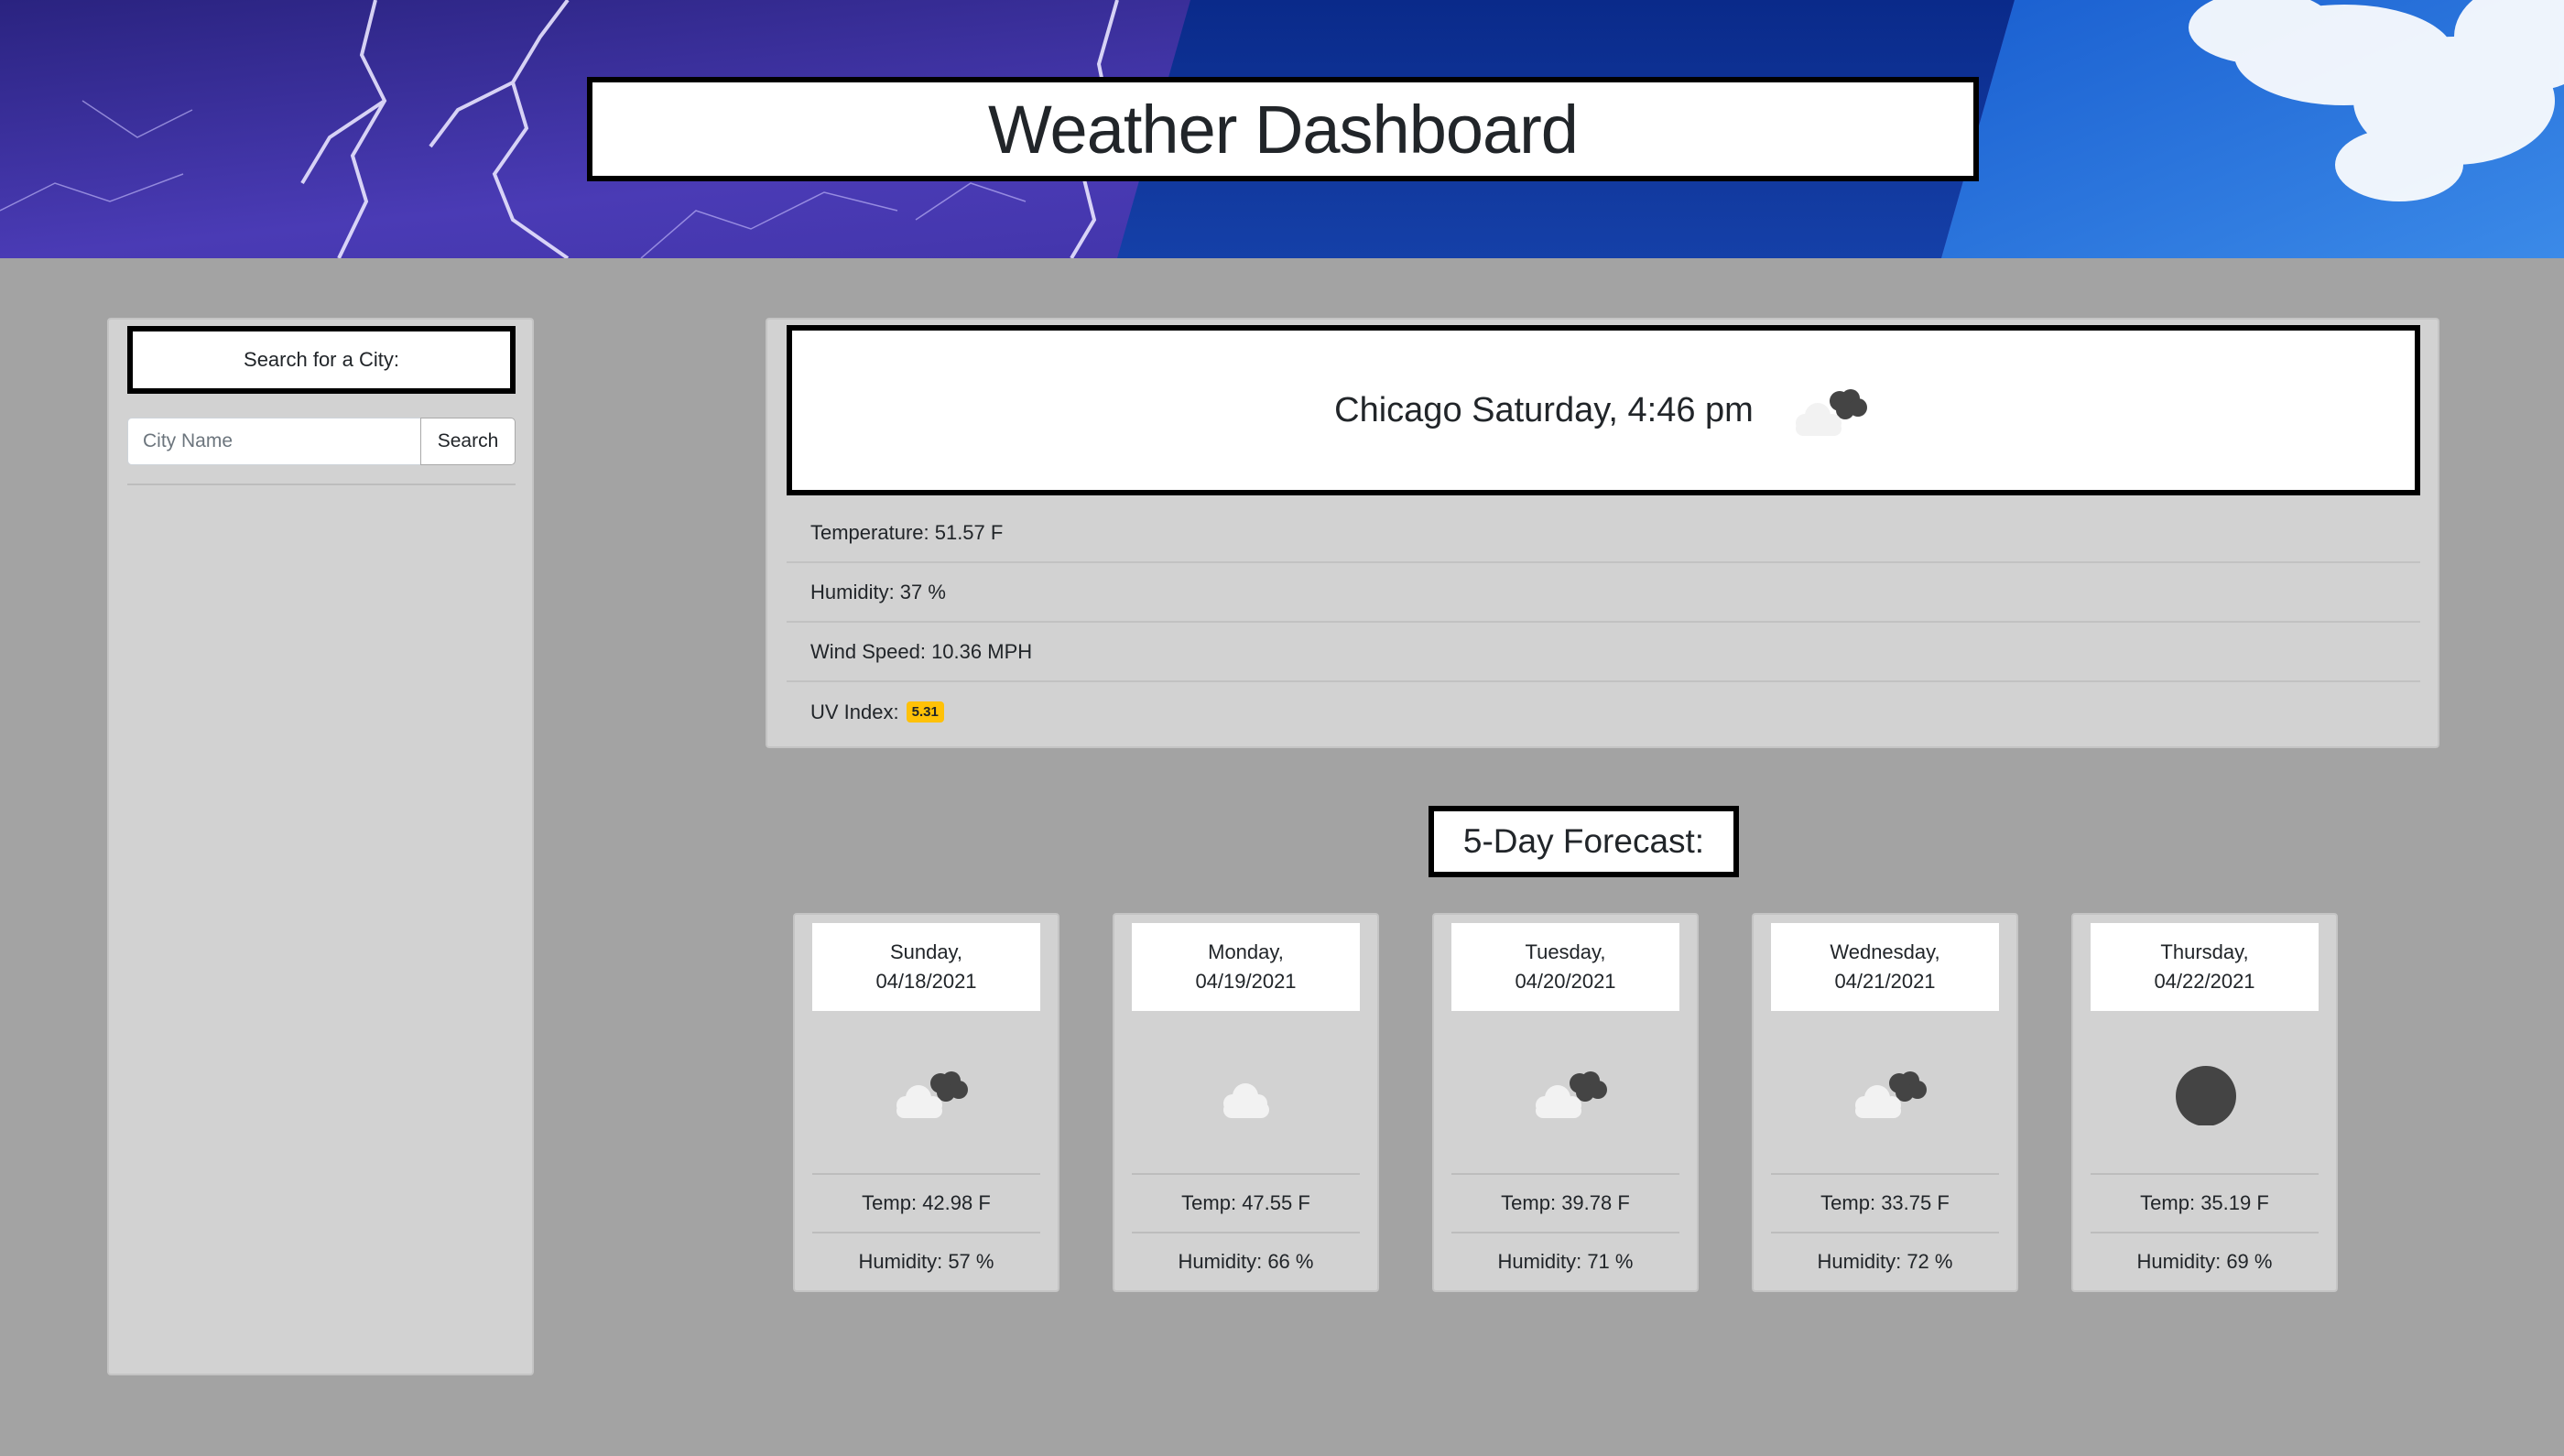 The image size is (2564, 1456). I want to click on forecast-date-value: 04/22/2021, so click(2204, 981).